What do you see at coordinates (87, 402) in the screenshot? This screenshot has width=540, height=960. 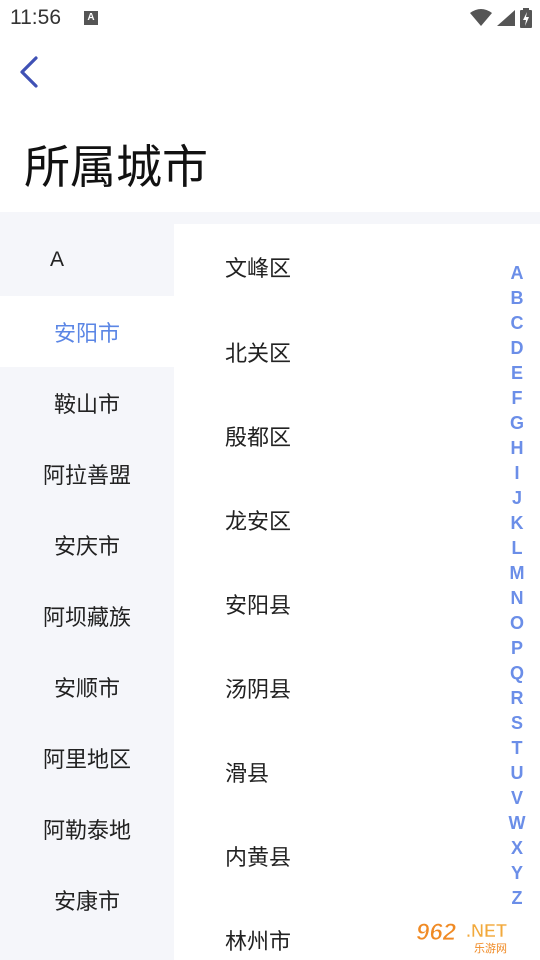 I see `city-item: 鞍山市` at bounding box center [87, 402].